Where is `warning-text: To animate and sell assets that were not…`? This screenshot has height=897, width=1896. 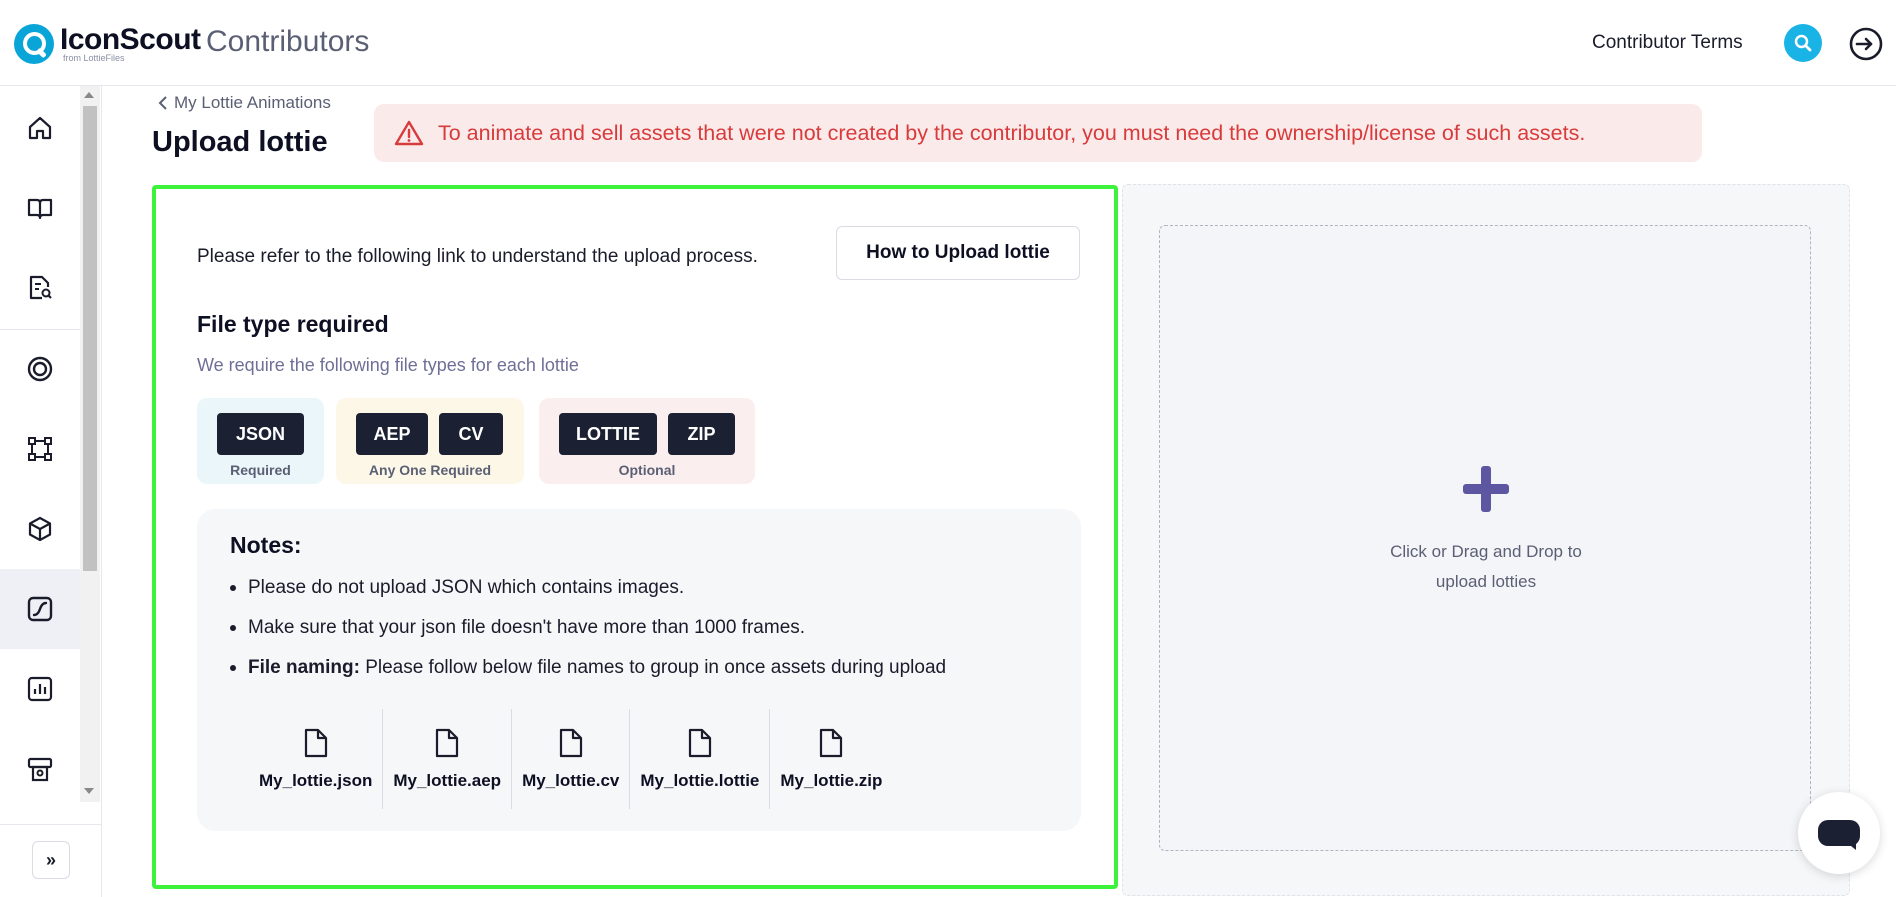
warning-text: To animate and sell assets that were not… is located at coordinates (1012, 132).